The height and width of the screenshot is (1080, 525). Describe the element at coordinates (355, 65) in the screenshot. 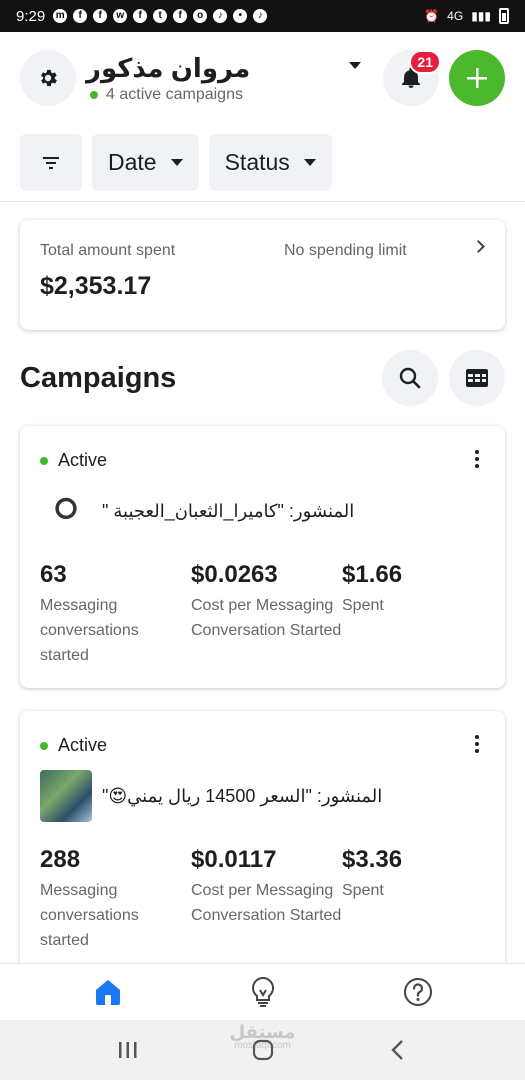

I see `account-dropdown-icon` at that location.